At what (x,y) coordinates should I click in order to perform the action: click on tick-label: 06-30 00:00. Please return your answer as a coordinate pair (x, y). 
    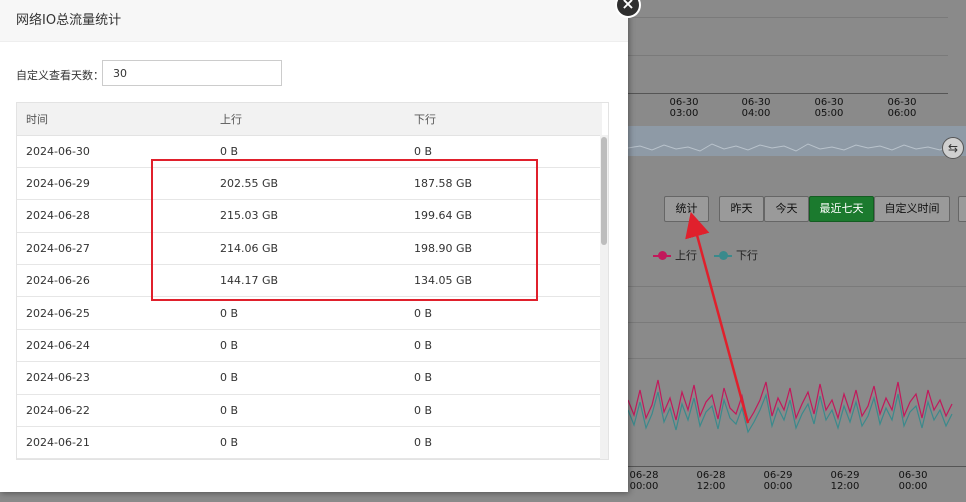
    Looking at the image, I should click on (913, 481).